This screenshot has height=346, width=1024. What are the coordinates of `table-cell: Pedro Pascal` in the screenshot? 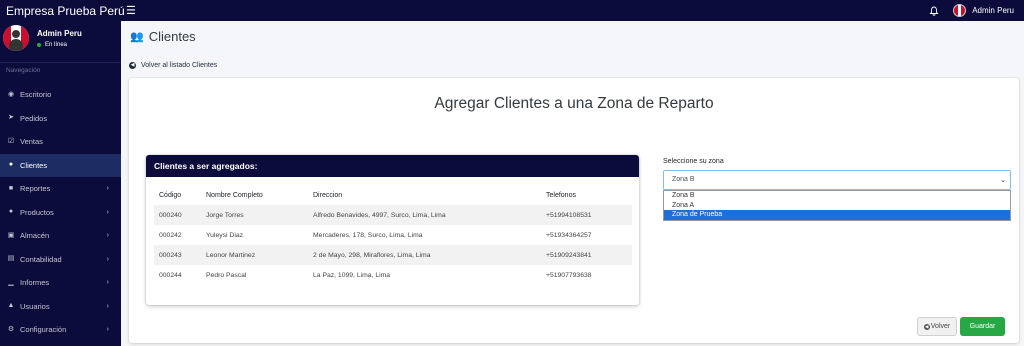 It's located at (226, 275).